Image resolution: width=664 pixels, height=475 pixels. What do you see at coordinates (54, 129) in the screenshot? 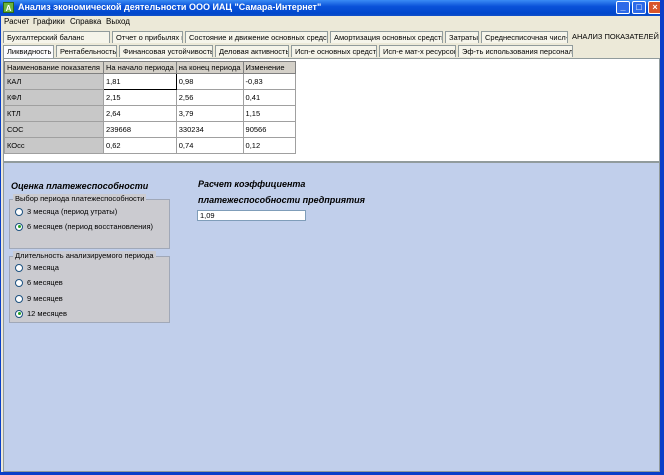
I see `row-label: СОС` at bounding box center [54, 129].